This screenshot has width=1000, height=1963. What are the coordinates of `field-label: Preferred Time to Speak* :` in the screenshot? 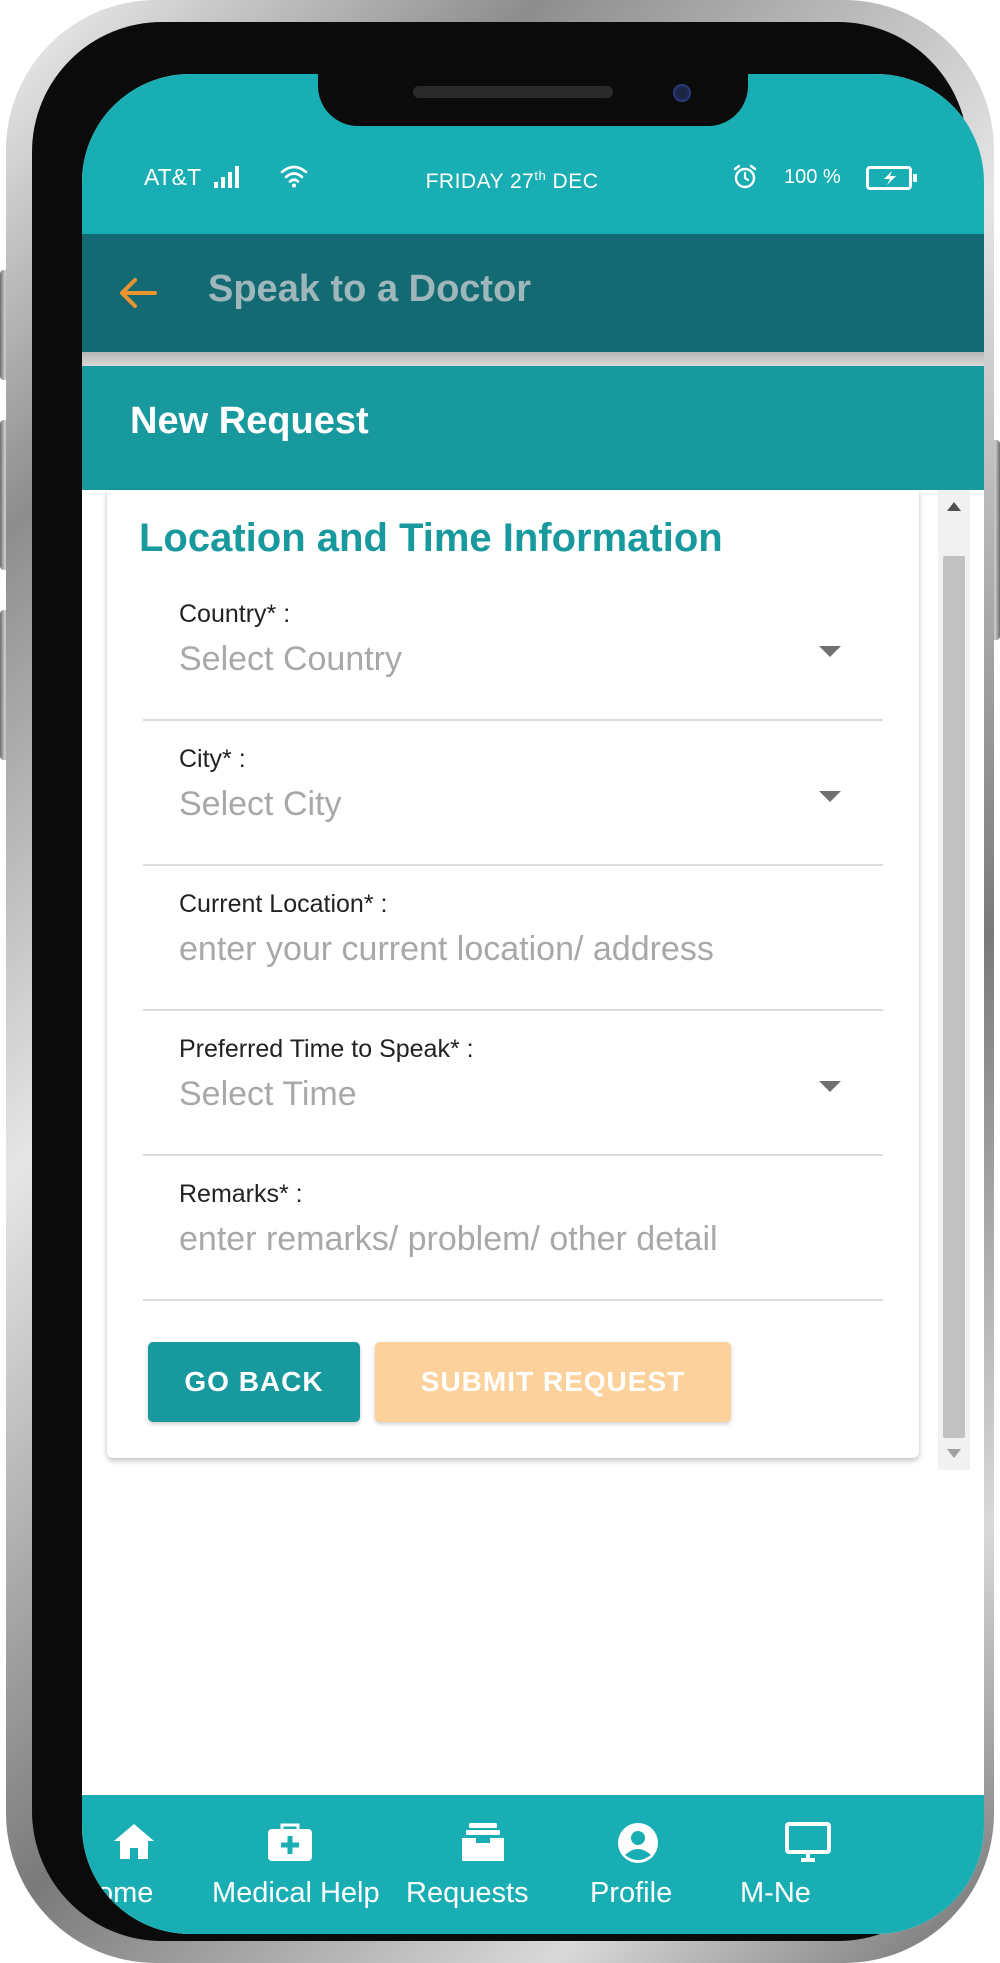 It's located at (326, 1049).